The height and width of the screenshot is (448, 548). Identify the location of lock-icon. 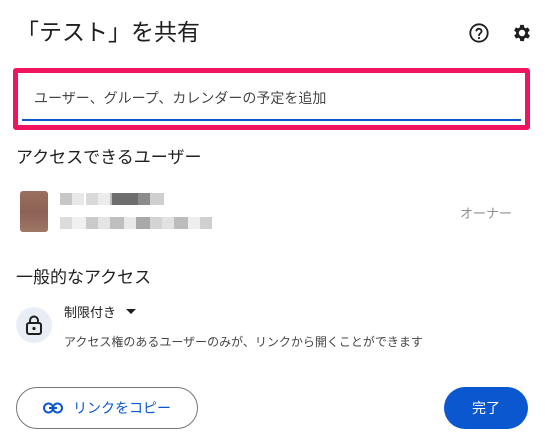
(34, 325).